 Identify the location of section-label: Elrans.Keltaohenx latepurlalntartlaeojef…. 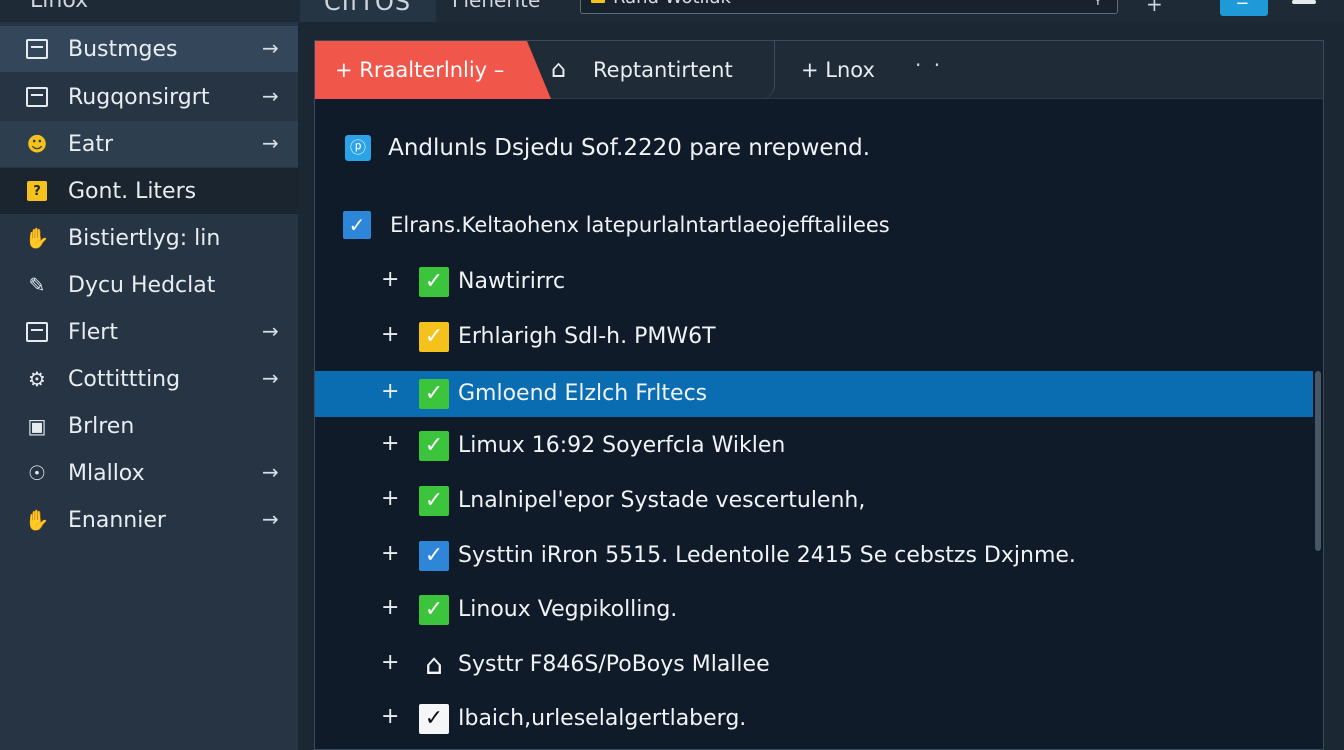
(640, 225).